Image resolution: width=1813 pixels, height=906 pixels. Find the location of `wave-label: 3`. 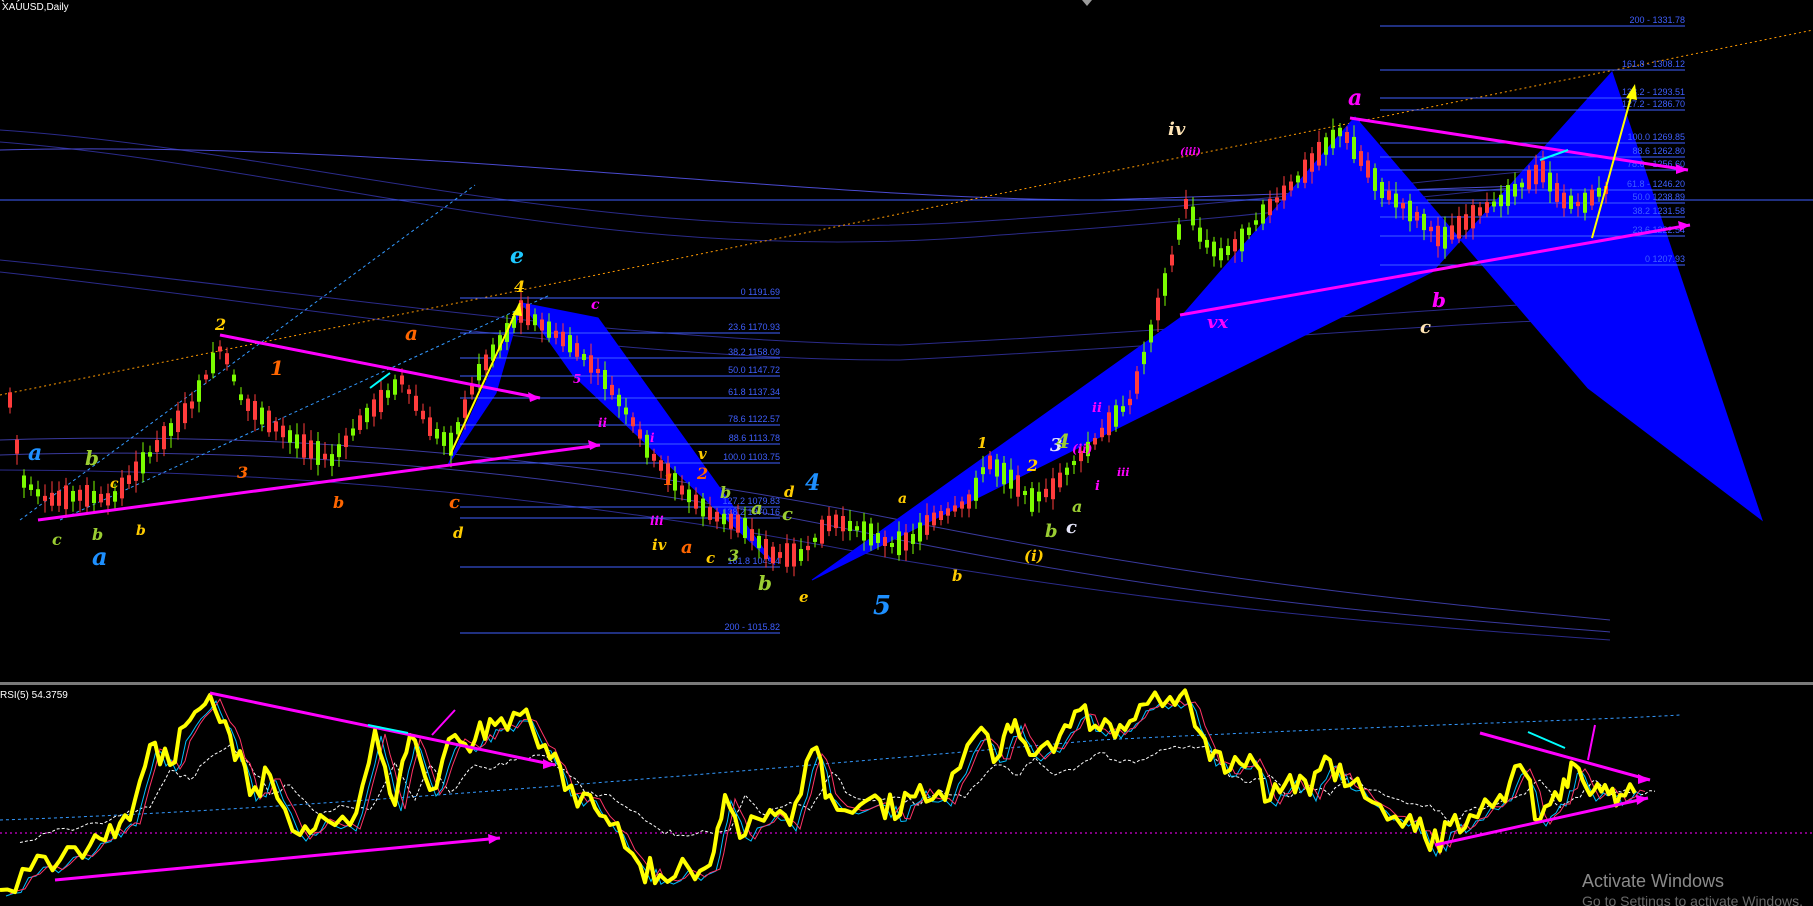

wave-label: 3 is located at coordinates (242, 472).